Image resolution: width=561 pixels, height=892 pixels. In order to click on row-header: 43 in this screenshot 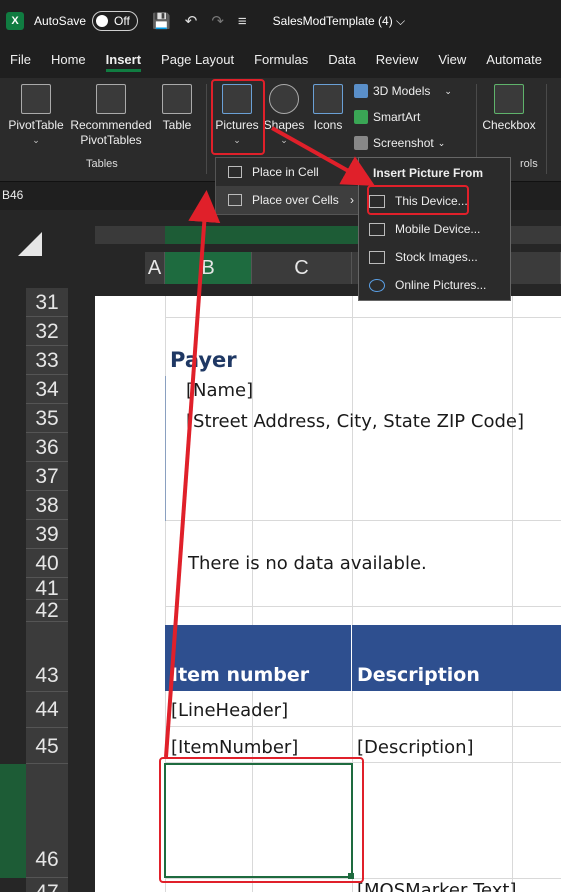, I will do `click(47, 657)`.